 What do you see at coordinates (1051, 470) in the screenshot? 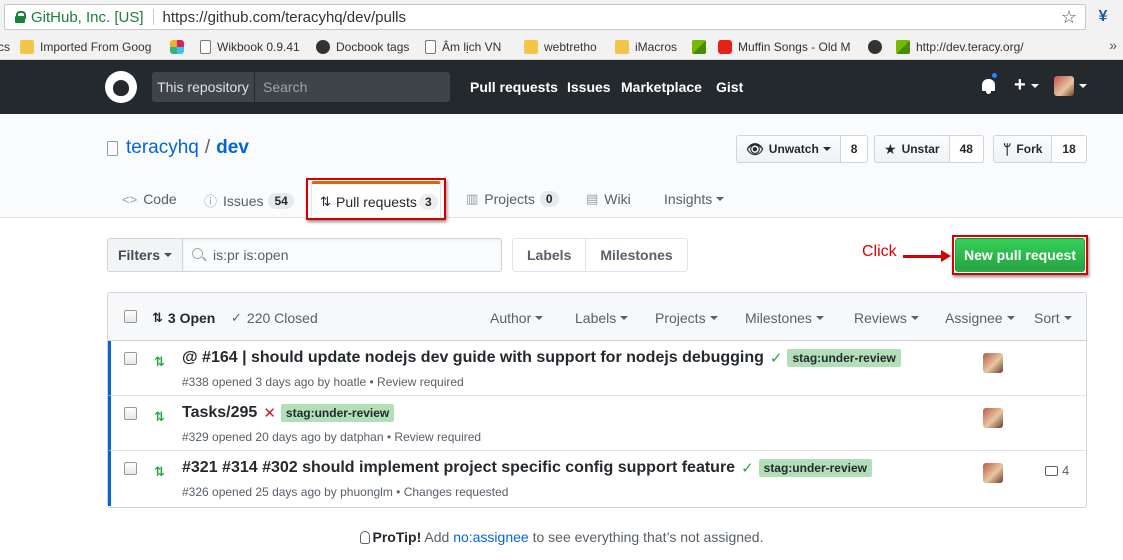
I see `comment-icon` at bounding box center [1051, 470].